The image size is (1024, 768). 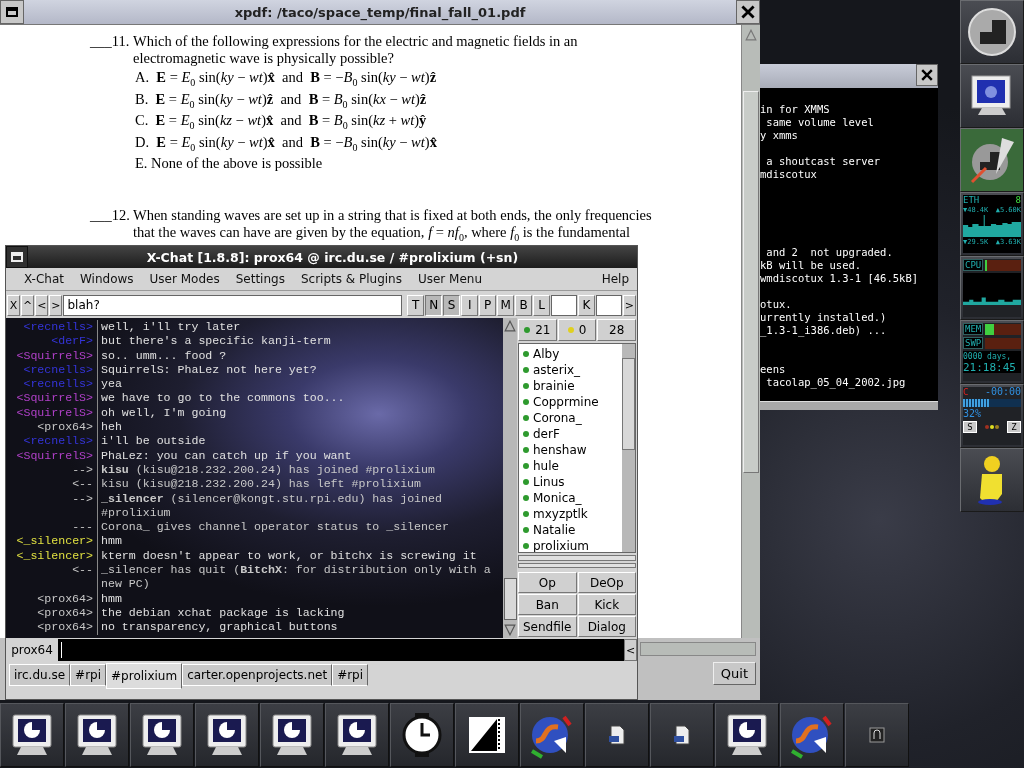 What do you see at coordinates (1014, 427) in the screenshot?
I see `player-button: Z` at bounding box center [1014, 427].